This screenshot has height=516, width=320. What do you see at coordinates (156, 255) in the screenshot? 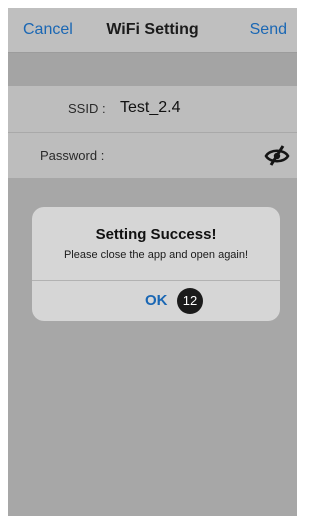
I see `alert-message: Please close the app and open again!` at bounding box center [156, 255].